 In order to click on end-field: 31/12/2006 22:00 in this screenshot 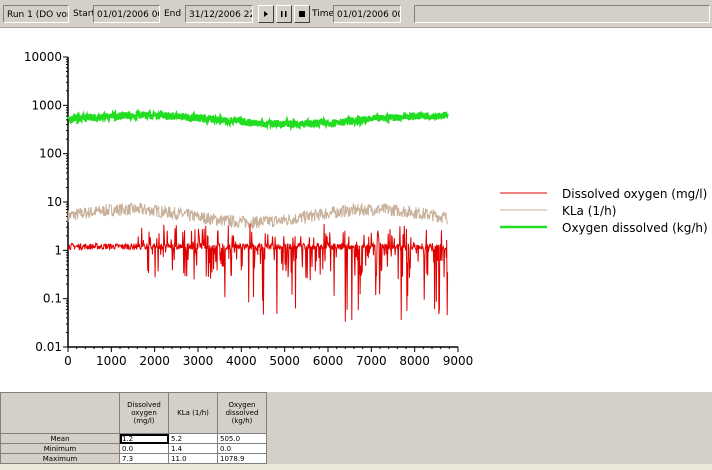, I will do `click(219, 14)`.